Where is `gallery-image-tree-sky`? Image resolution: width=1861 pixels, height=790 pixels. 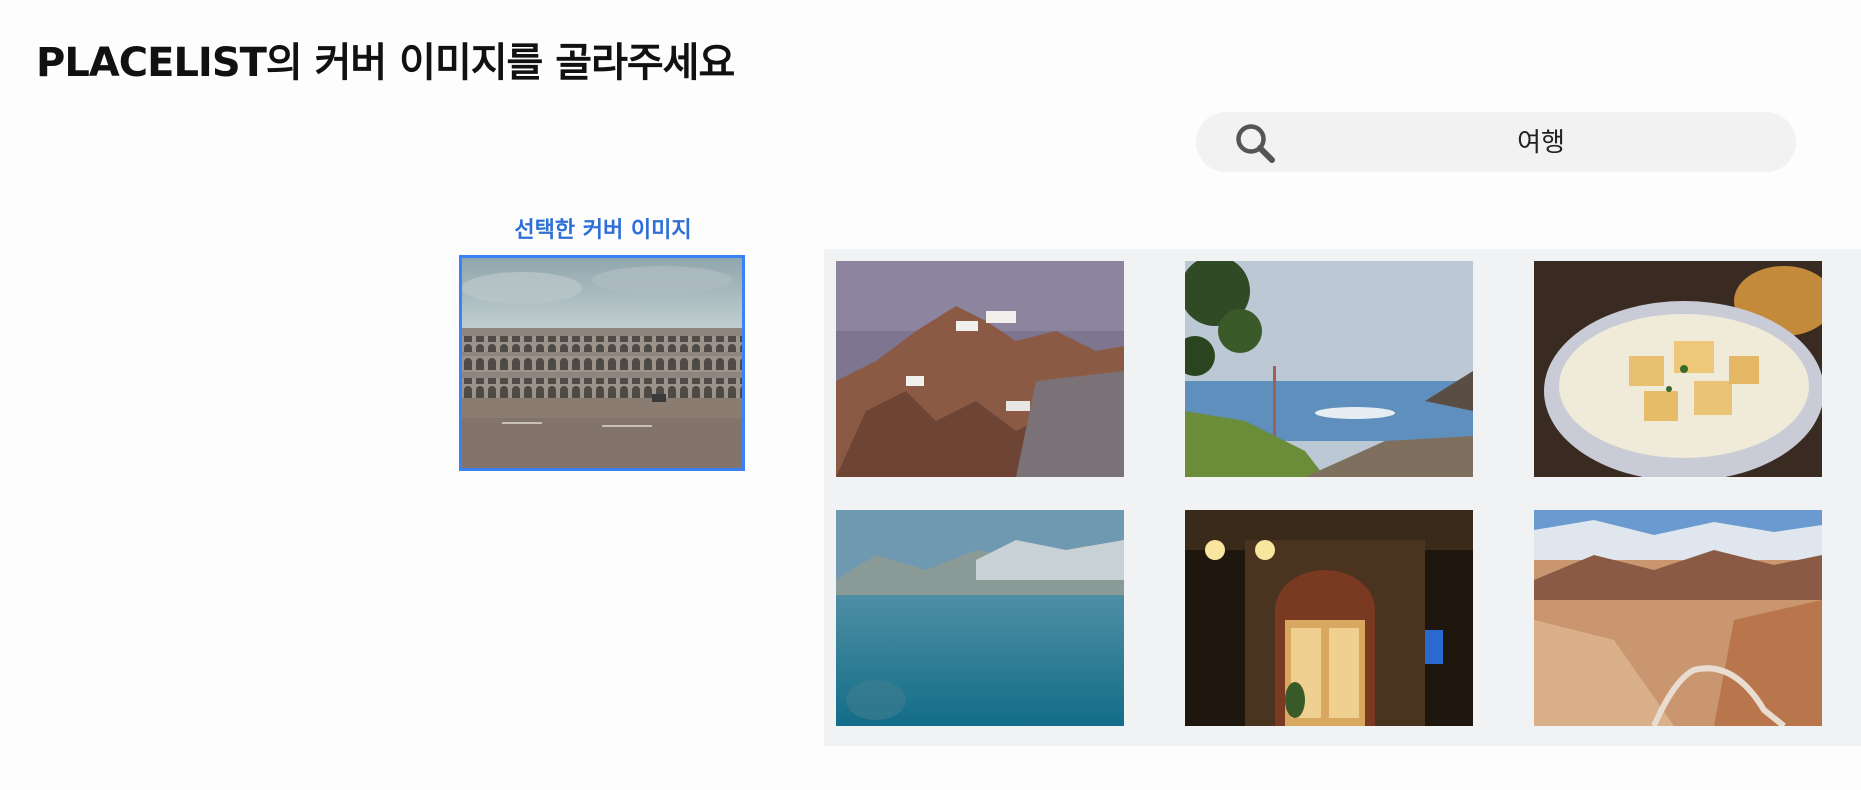
gallery-image-tree-sky is located at coordinates (1329, 369).